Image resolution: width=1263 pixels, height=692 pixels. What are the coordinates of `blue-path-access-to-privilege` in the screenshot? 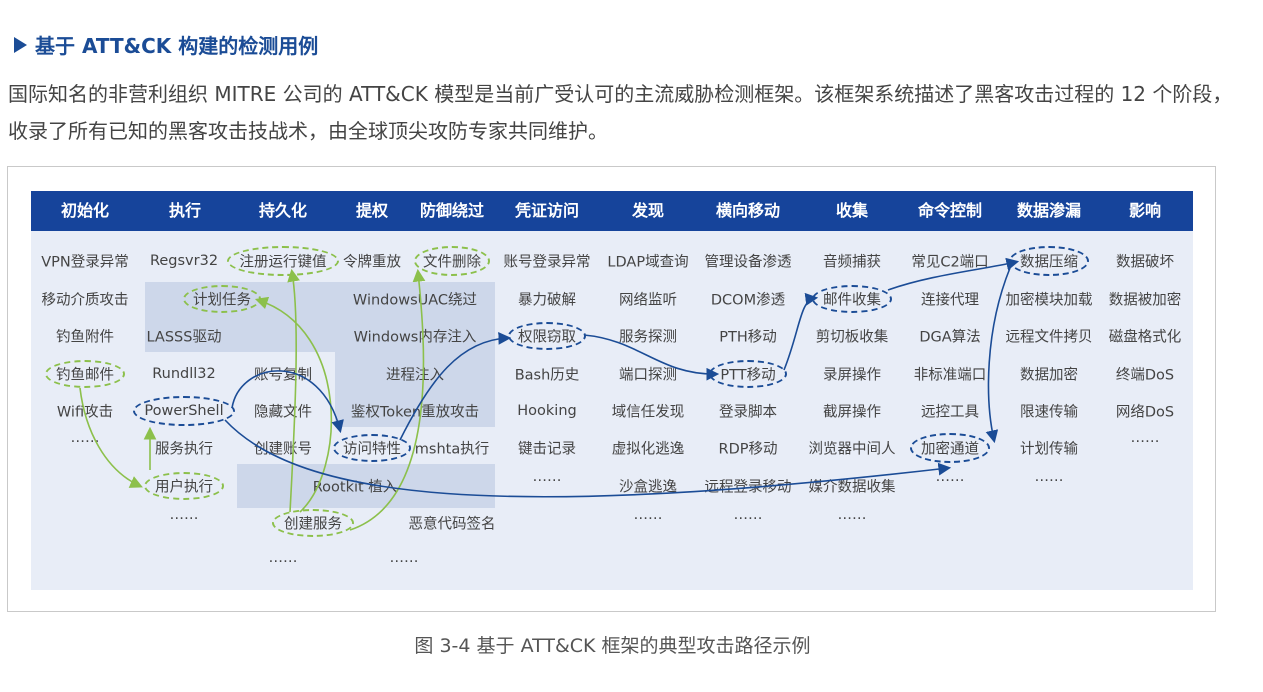 It's located at (455, 386).